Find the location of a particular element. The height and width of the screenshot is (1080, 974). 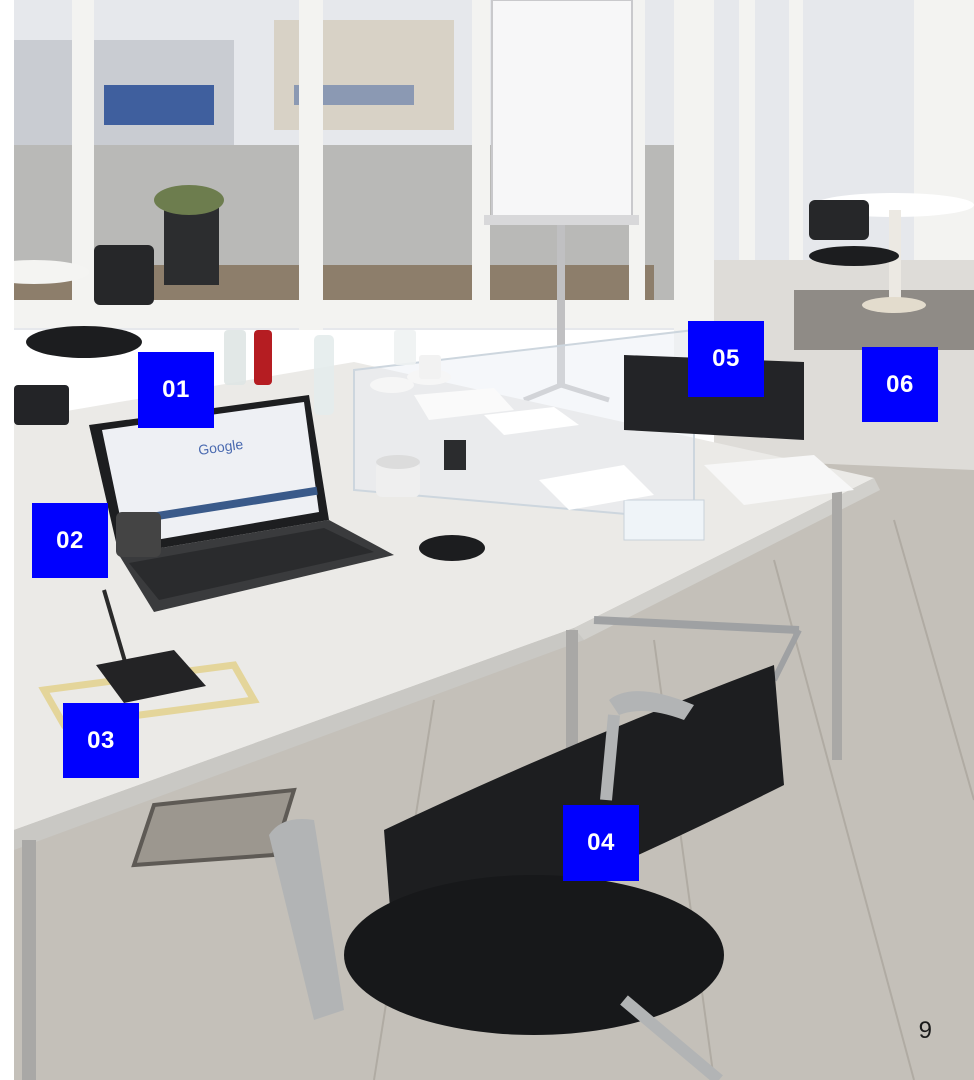

marker-05: 05 is located at coordinates (726, 359).